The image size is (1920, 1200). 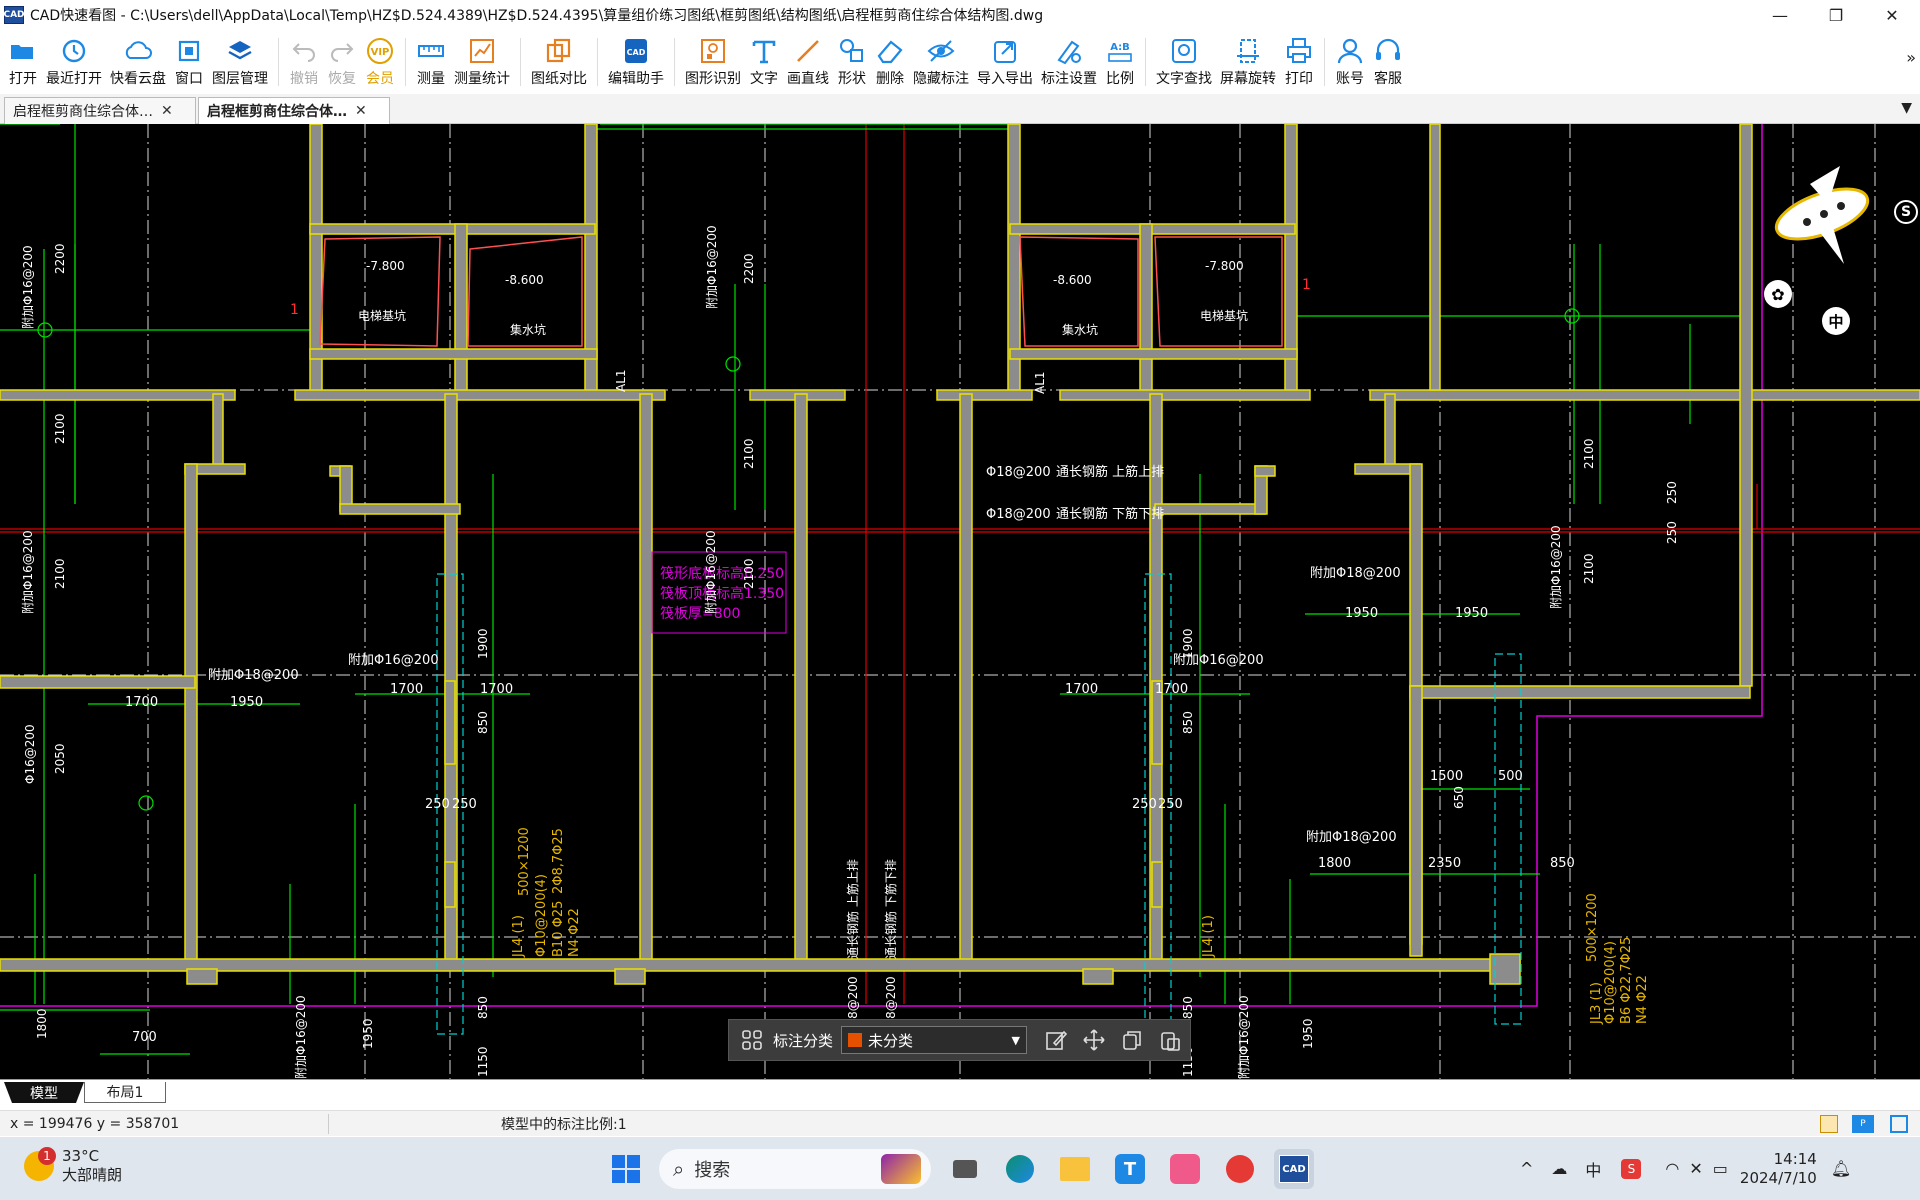 I want to click on task-view-icon, so click(x=965, y=1169).